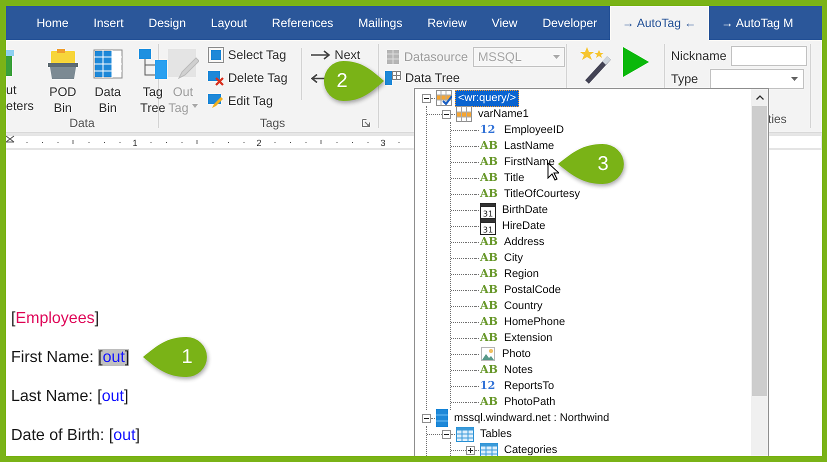 Image resolution: width=827 pixels, height=462 pixels. I want to click on tree-item: HomePhone, so click(534, 322).